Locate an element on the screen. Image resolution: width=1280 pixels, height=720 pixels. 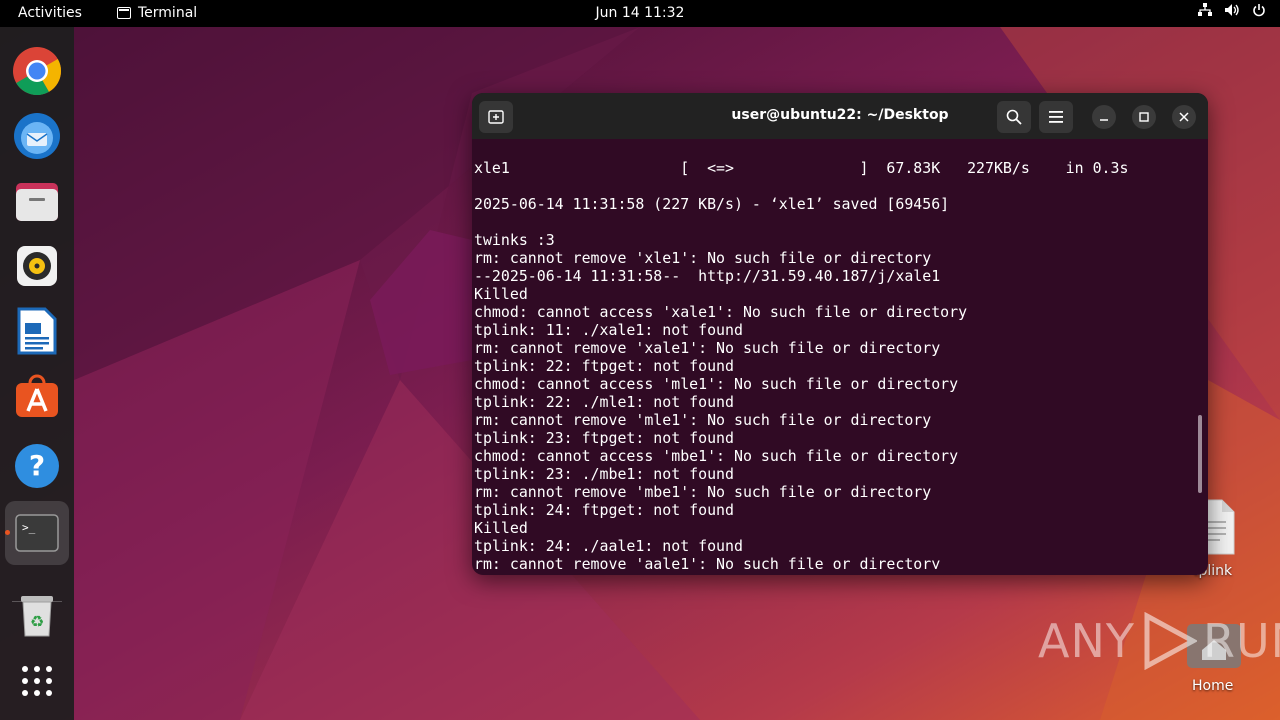
terminal-line: tplink: 24: ftpget: not found is located at coordinates (604, 510).